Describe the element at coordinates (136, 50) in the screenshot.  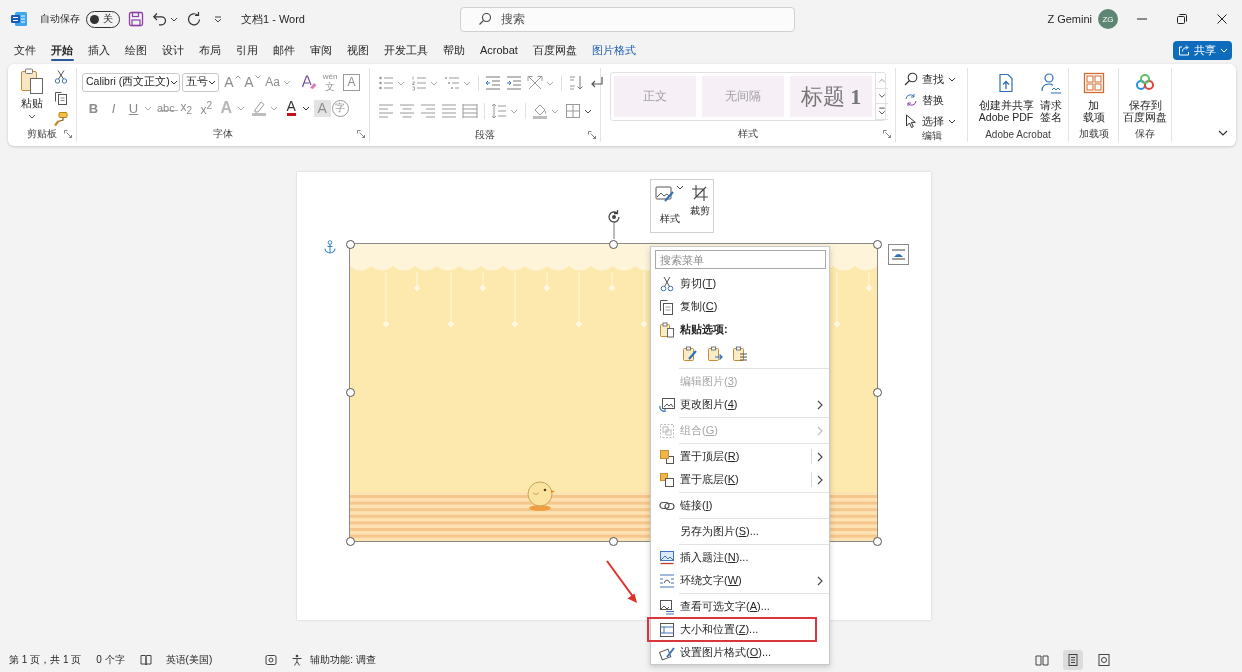
I see `ribbon-tab: 绘图` at that location.